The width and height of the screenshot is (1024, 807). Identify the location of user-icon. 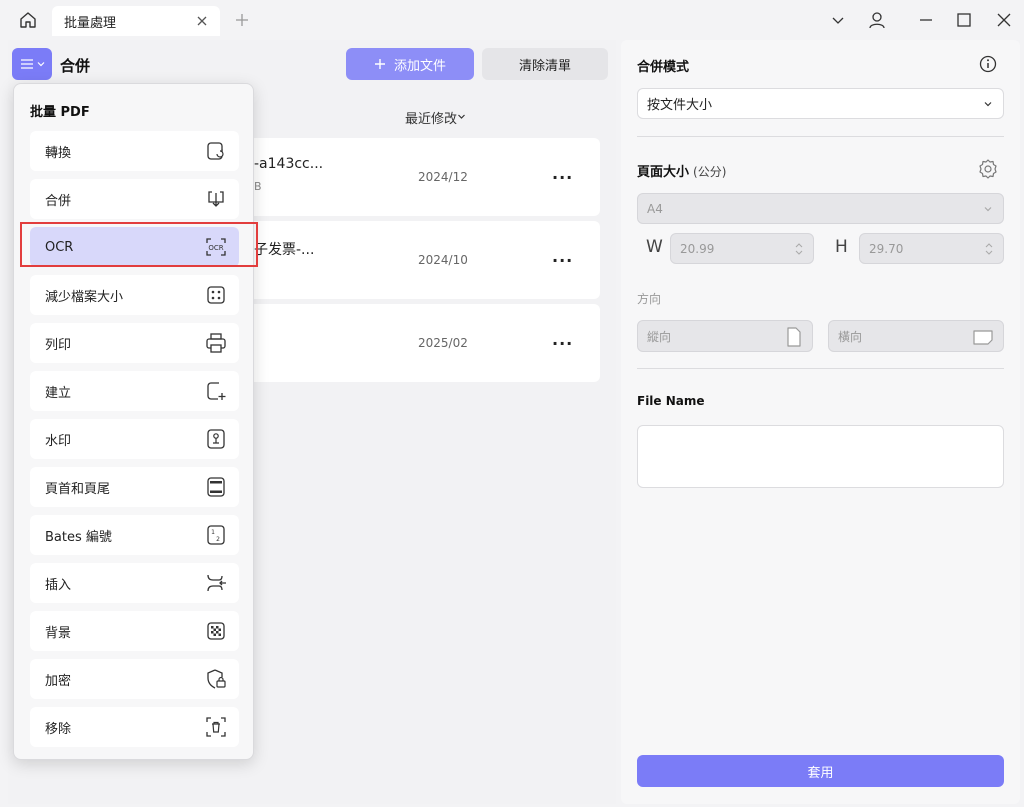
(877, 20).